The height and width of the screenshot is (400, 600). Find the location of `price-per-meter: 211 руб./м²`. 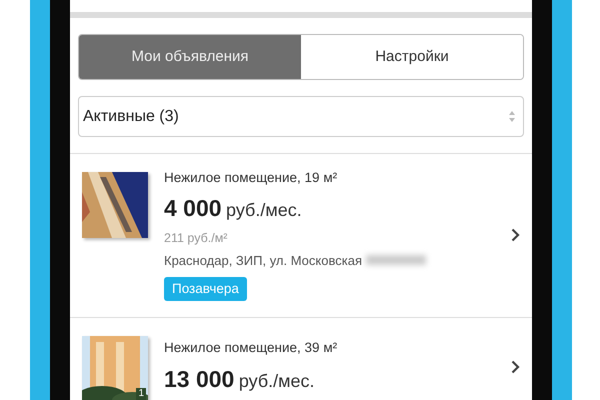

price-per-meter: 211 руб./м² is located at coordinates (196, 238).